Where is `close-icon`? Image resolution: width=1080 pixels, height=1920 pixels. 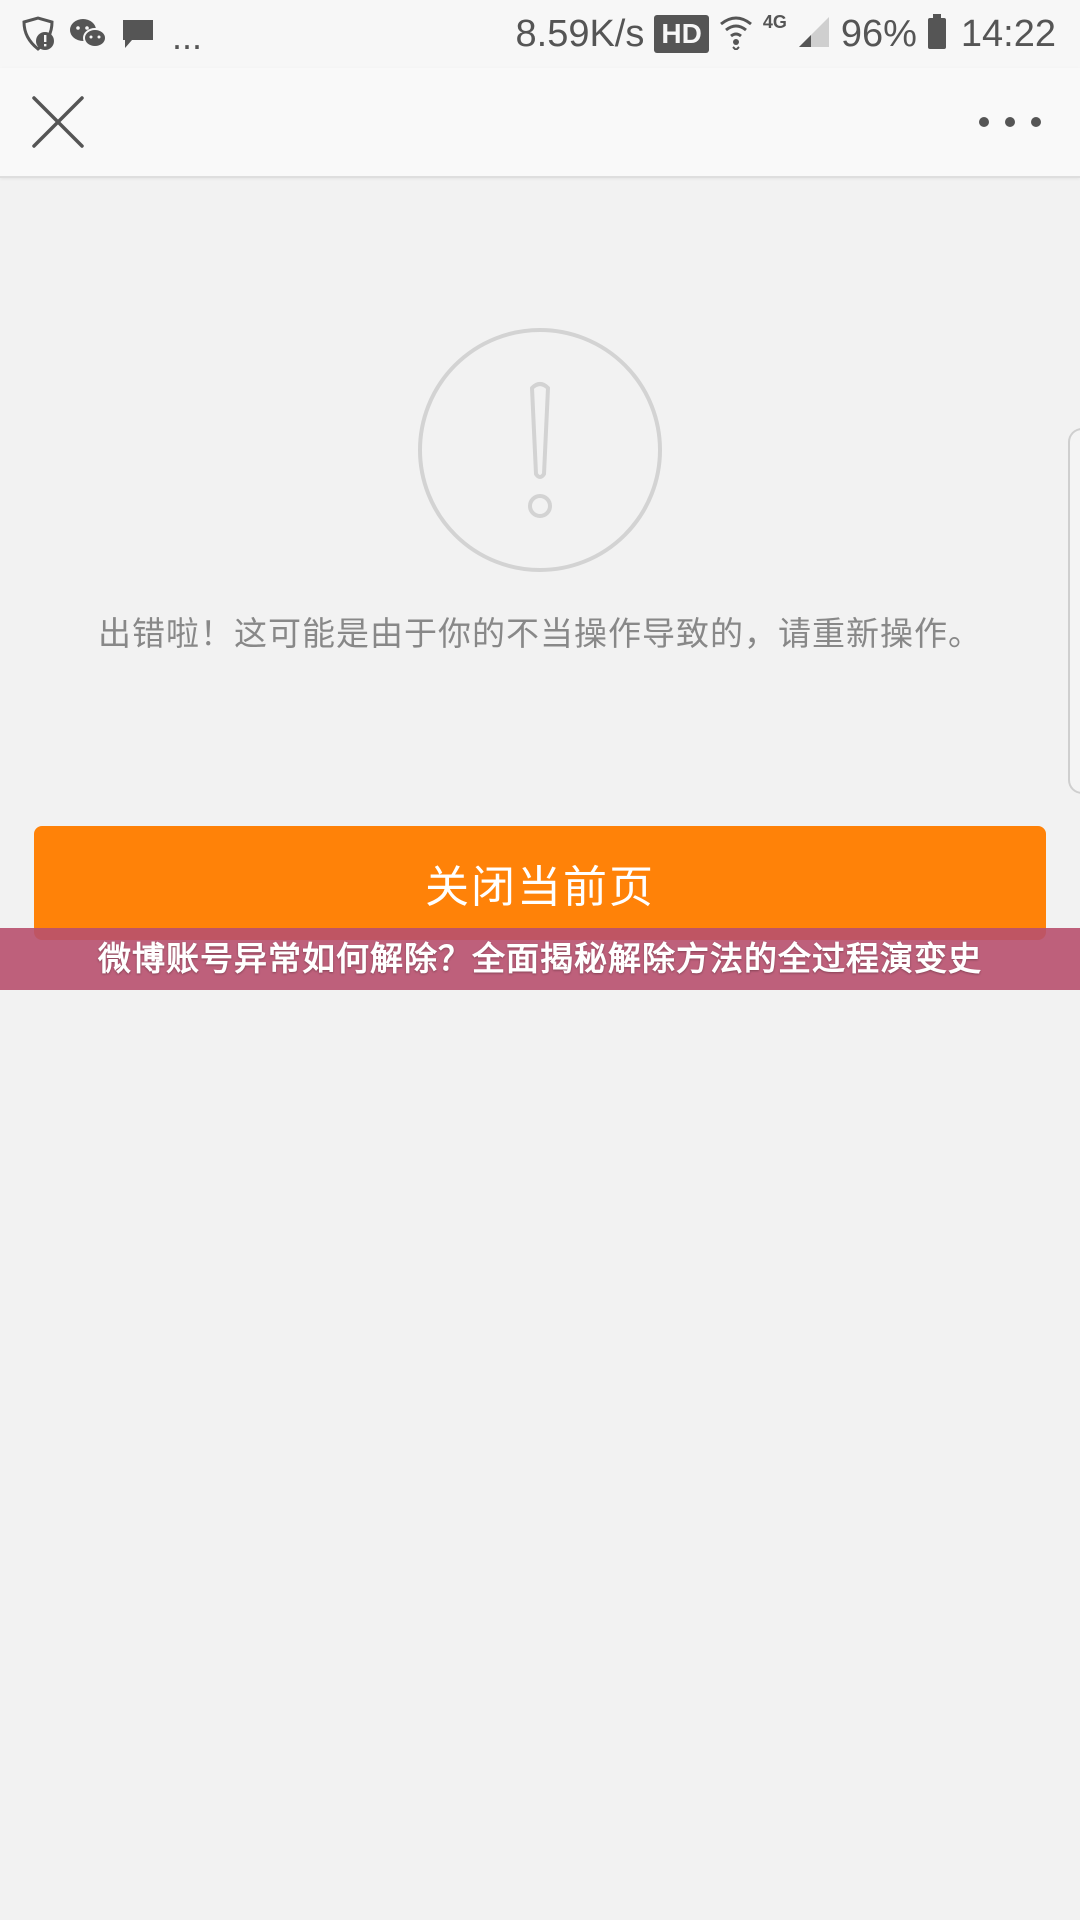 close-icon is located at coordinates (58, 122).